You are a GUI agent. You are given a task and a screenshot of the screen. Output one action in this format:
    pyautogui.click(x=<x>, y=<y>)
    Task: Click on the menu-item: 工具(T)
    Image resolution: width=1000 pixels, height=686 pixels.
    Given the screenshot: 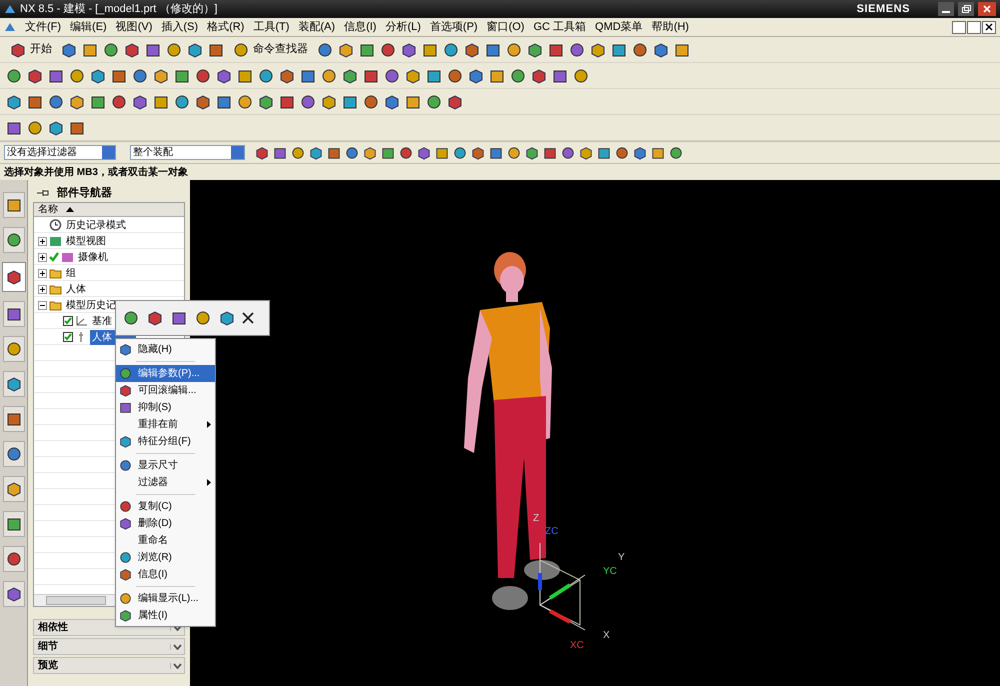 What is the action you would take?
    pyautogui.click(x=271, y=27)
    